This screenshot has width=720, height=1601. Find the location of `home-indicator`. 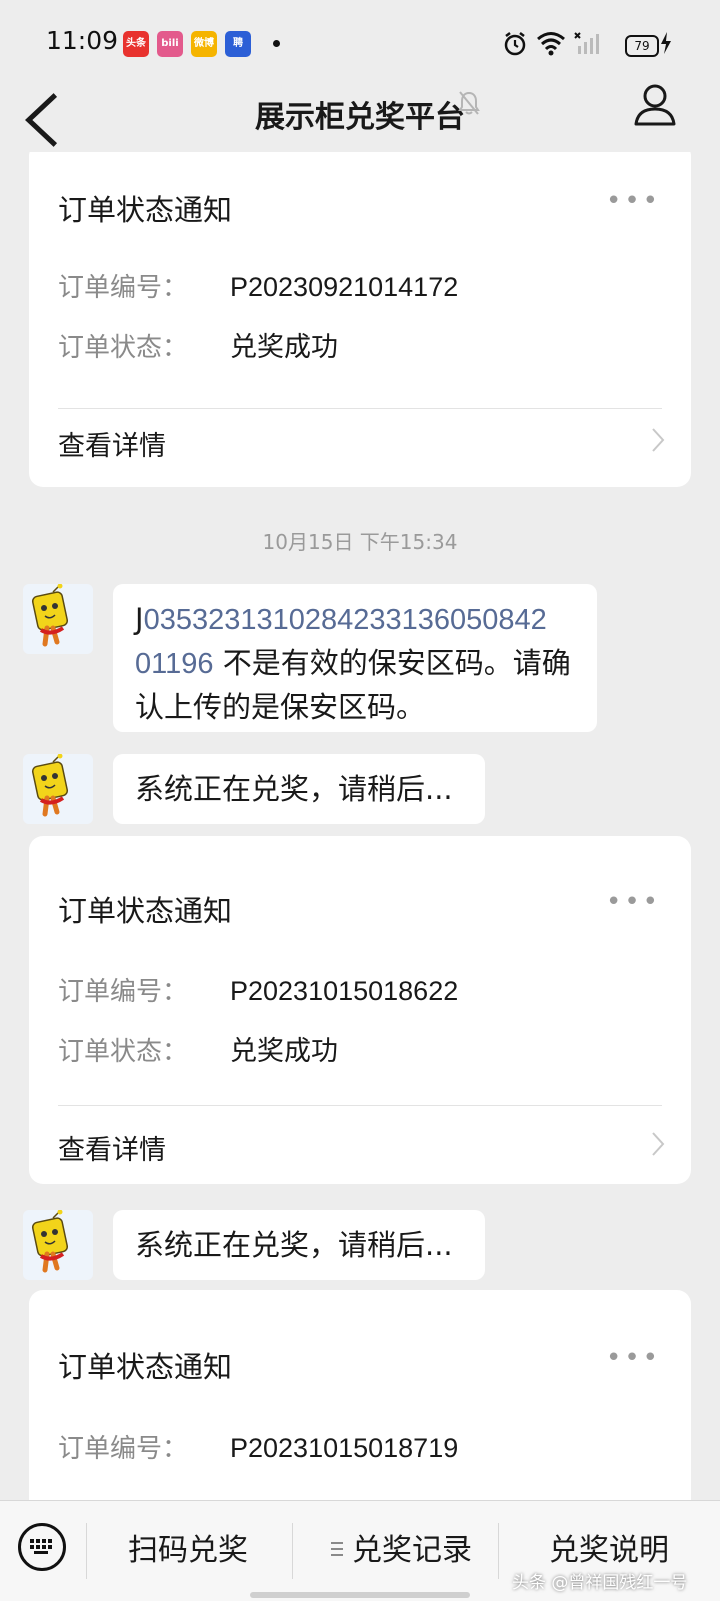

home-indicator is located at coordinates (360, 1595).